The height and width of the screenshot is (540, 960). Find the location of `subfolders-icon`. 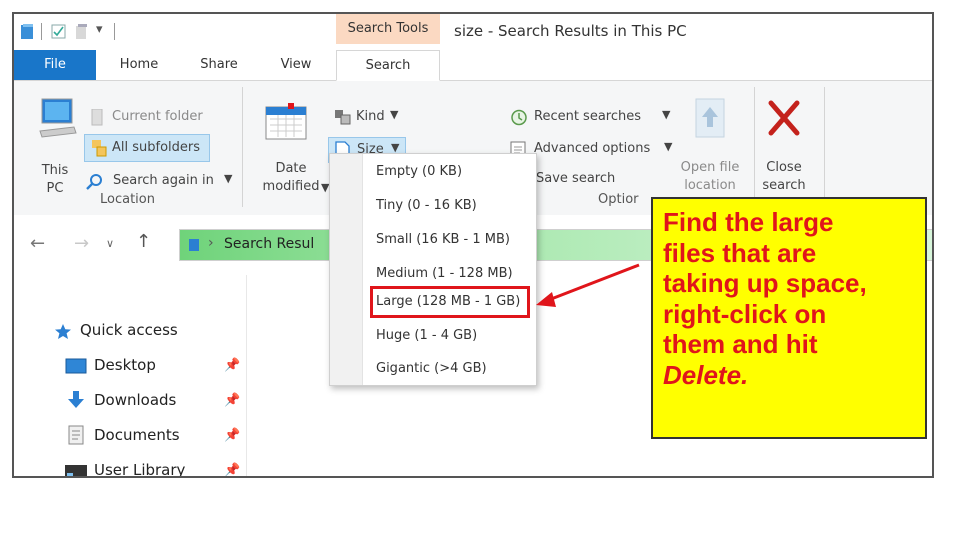

subfolders-icon is located at coordinates (99, 148).